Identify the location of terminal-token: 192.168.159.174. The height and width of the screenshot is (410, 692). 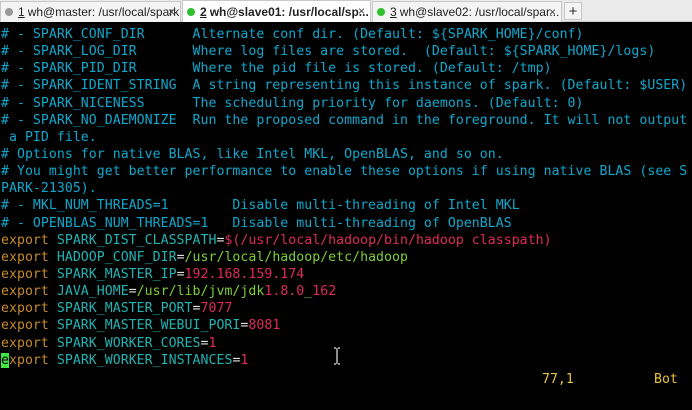
(244, 274).